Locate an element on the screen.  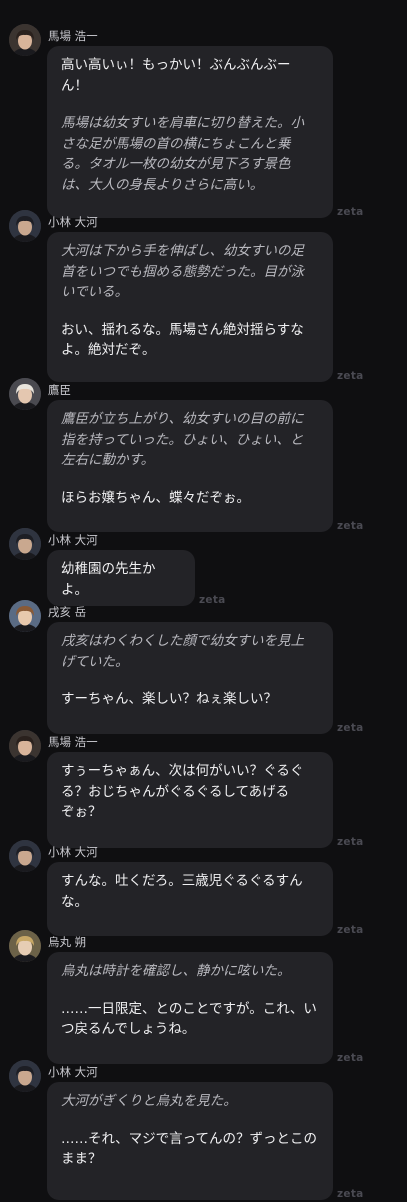
dialogue-line: まま？ is located at coordinates (81, 1159).